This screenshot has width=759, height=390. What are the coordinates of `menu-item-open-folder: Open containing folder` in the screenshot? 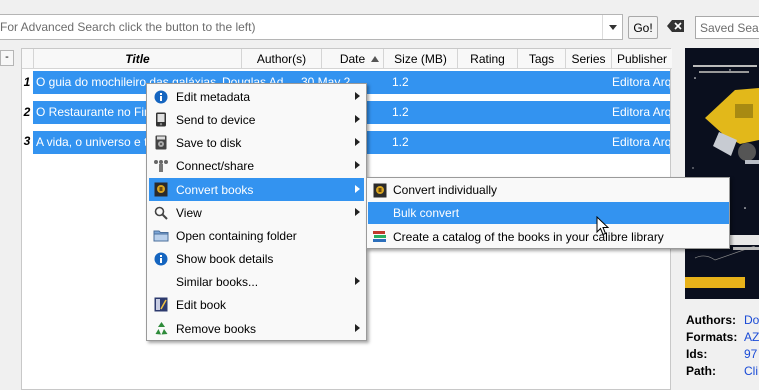 It's located at (256, 235).